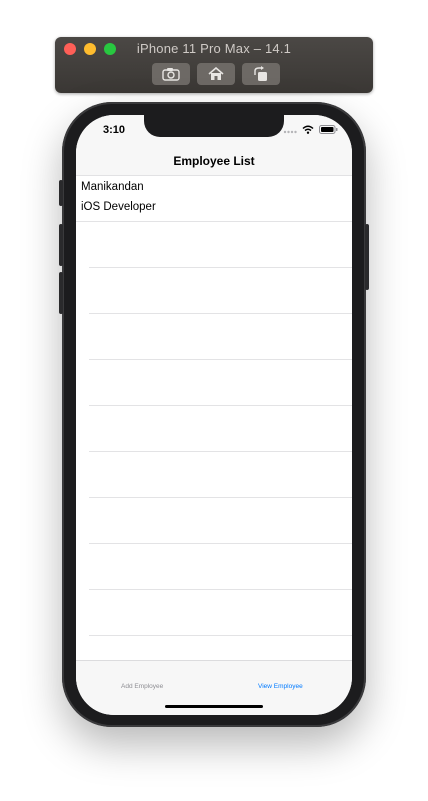 The height and width of the screenshot is (801, 428). I want to click on home-button, so click(216, 74).